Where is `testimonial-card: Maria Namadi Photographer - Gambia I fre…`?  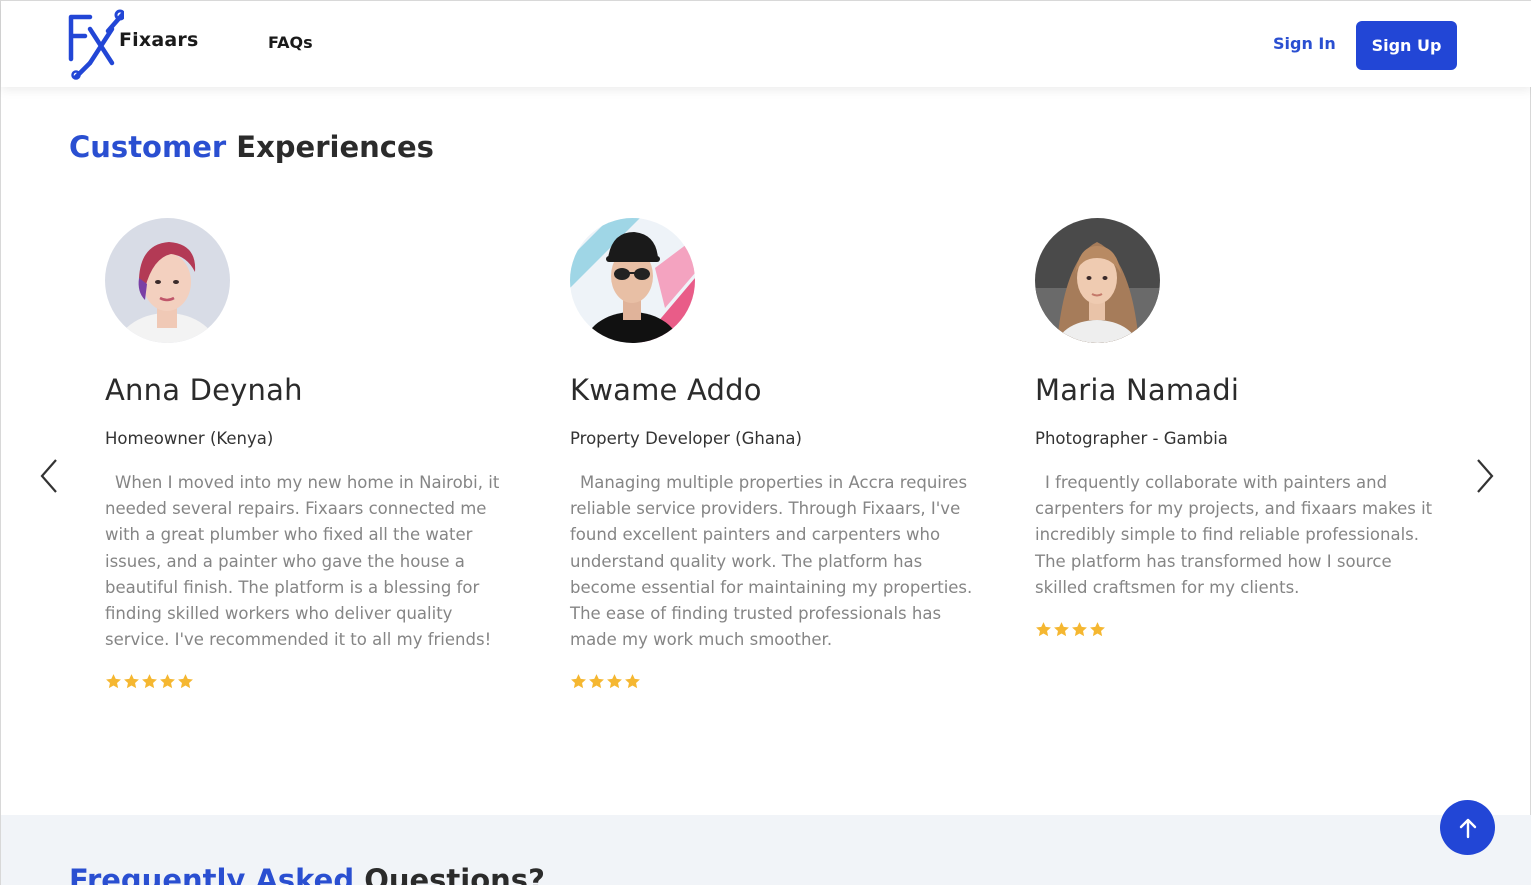
testimonial-card: Maria Namadi Photographer - Gambia I fre… is located at coordinates (1240, 428).